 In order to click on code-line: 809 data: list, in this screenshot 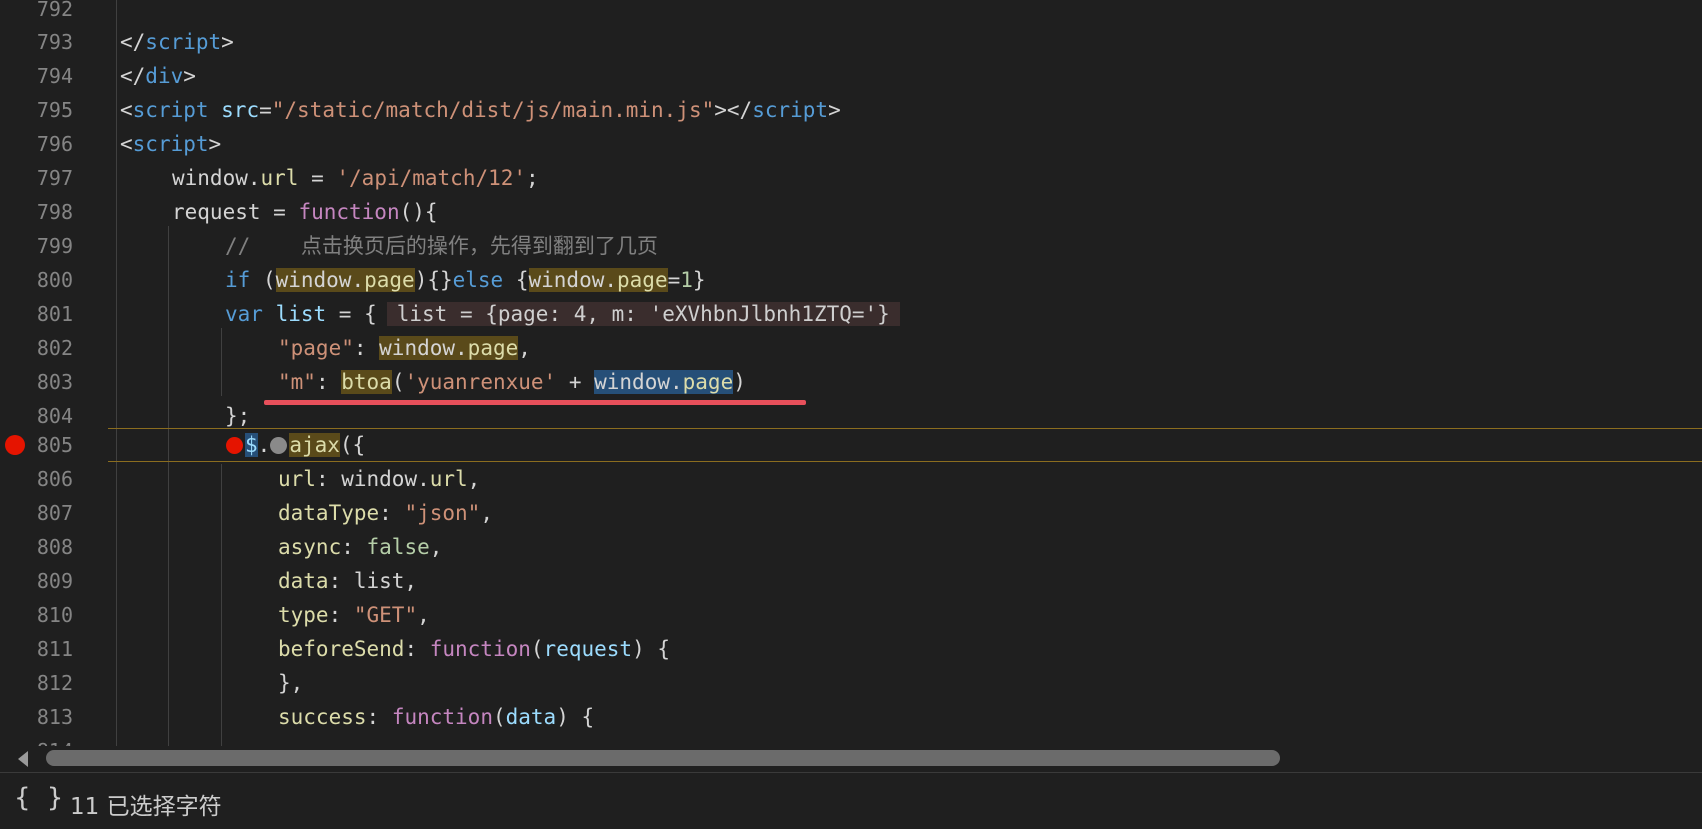, I will do `click(851, 581)`.